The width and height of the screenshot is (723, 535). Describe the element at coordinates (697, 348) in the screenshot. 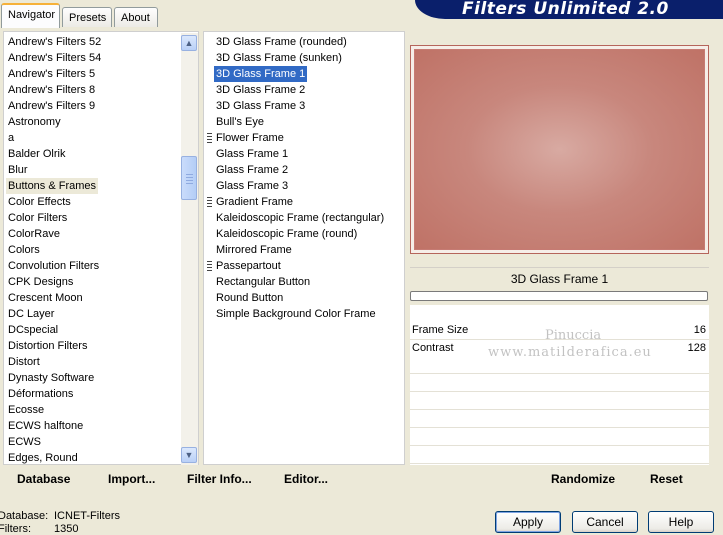

I see `param-value: 128` at that location.